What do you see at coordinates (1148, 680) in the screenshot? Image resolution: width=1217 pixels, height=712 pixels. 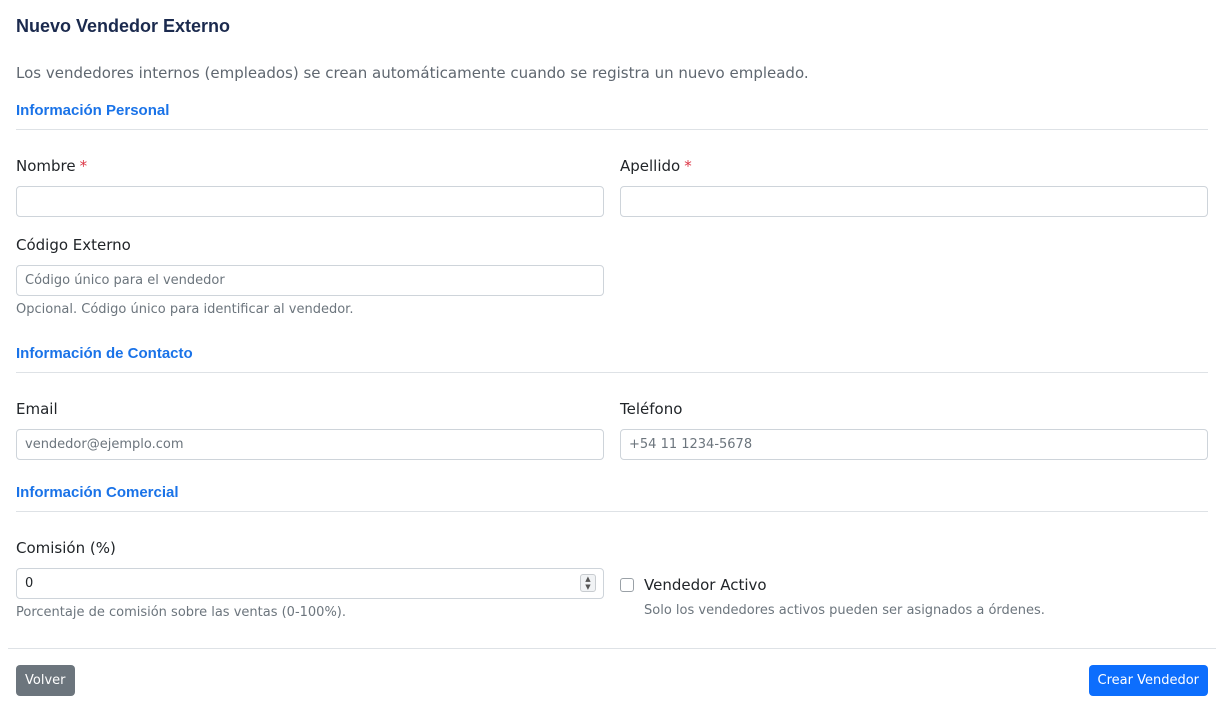 I see `create-seller-button: Crear Vendedor` at bounding box center [1148, 680].